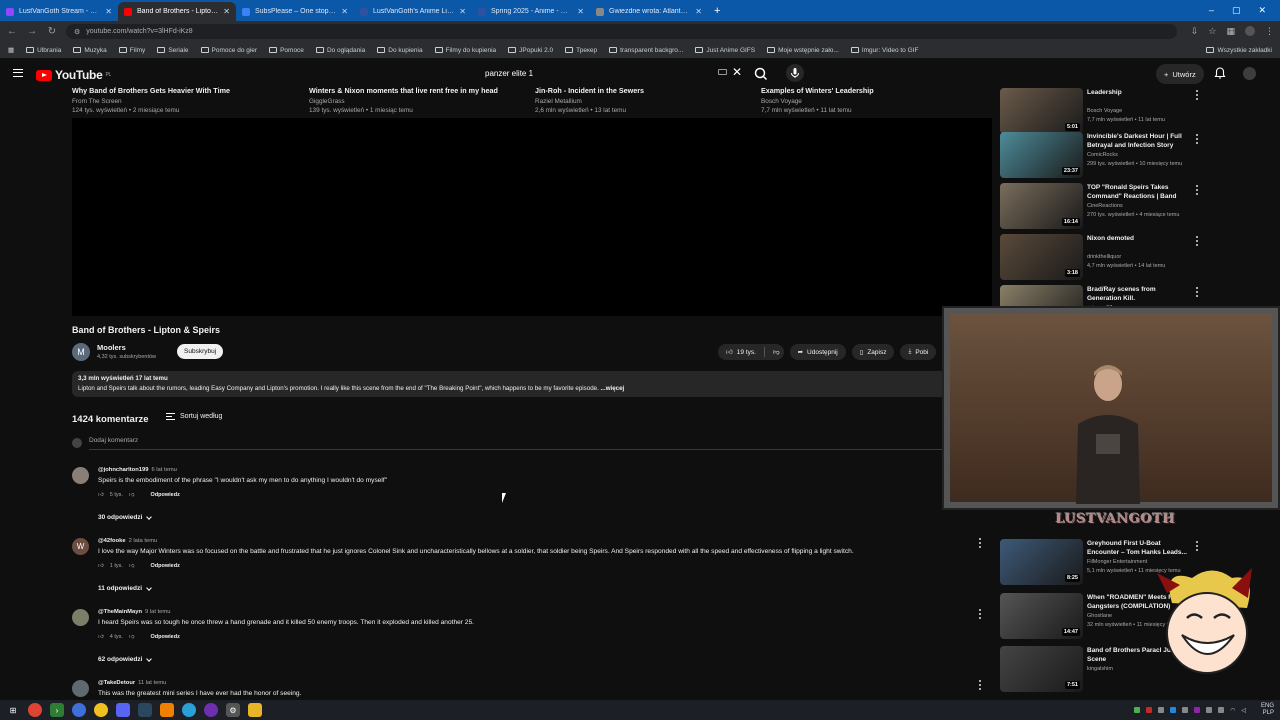 Image resolution: width=1280 pixels, height=720 pixels. I want to click on bookmark-item: Muzyka, so click(90, 50).